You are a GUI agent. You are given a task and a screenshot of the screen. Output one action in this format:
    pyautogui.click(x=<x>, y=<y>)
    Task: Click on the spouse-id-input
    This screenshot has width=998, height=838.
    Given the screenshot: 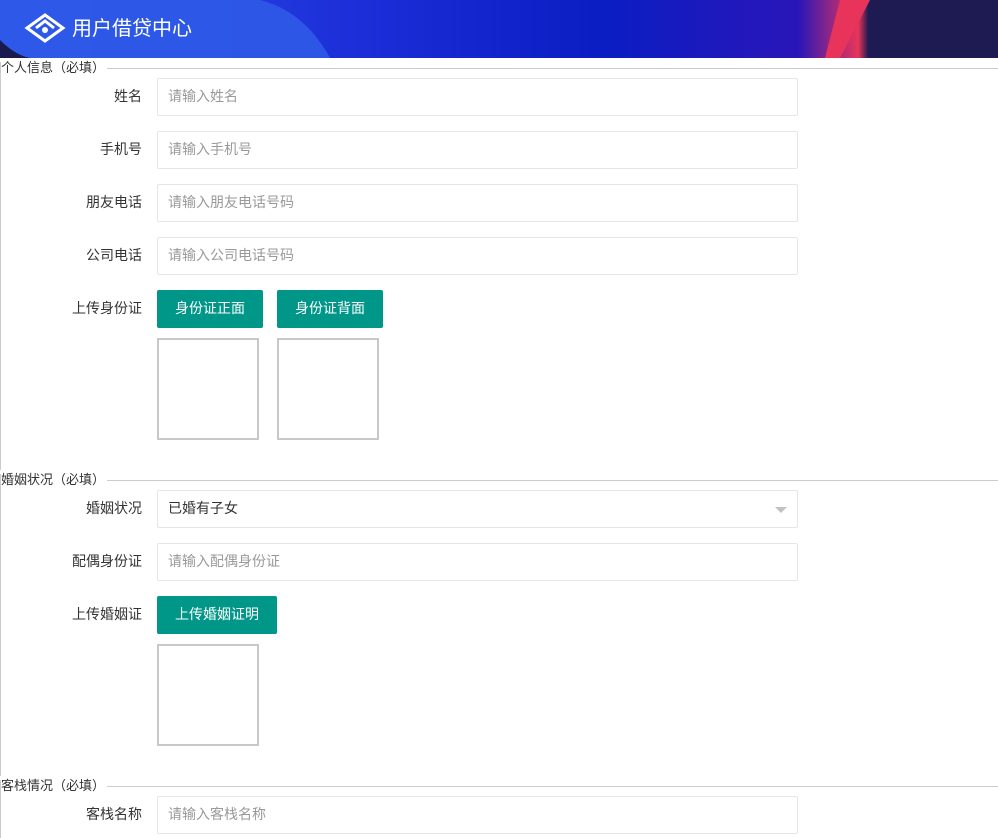 What is the action you would take?
    pyautogui.click(x=477, y=562)
    